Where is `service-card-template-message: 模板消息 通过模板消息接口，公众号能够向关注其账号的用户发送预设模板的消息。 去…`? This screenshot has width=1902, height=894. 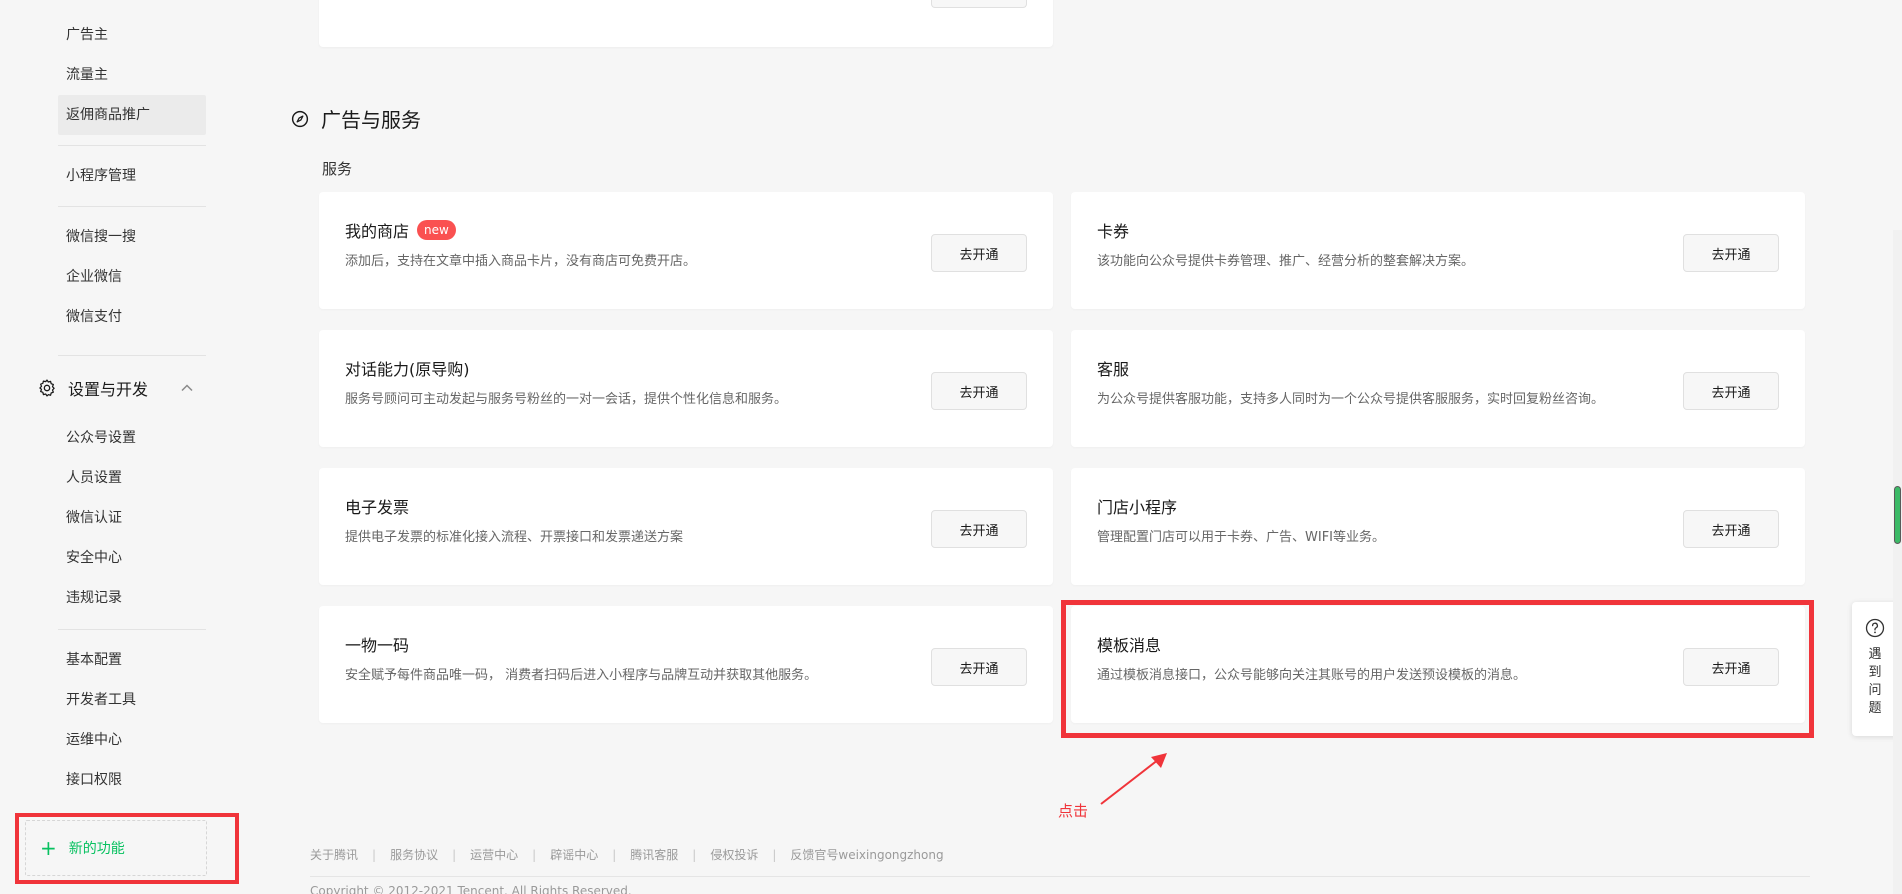
service-card-template-message: 模板消息 通过模板消息接口，公众号能够向关注其账号的用户发送预设模板的消息。 去… is located at coordinates (1438, 664).